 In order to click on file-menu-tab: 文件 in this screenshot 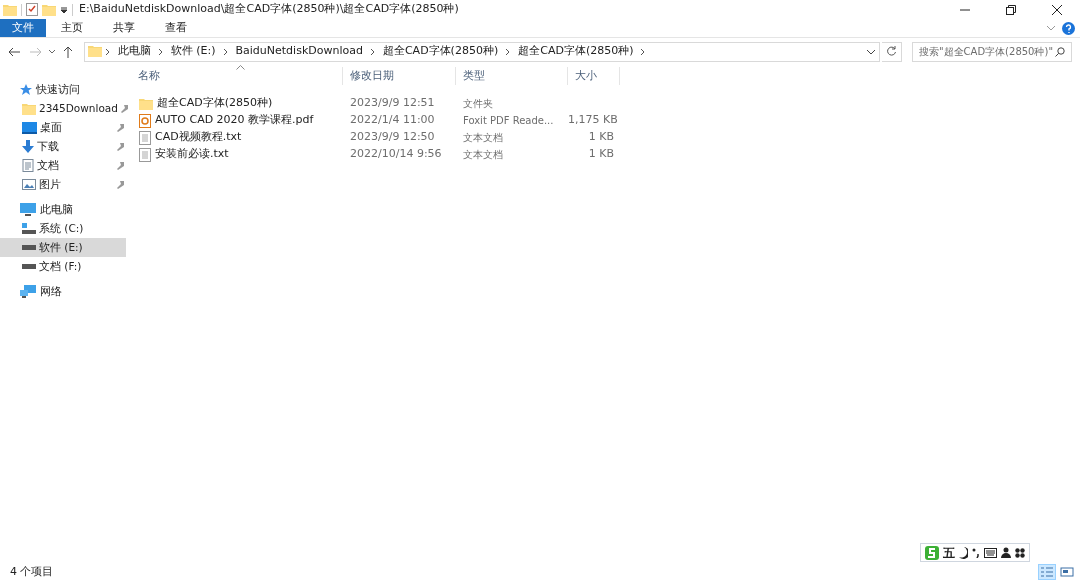, I will do `click(23, 28)`.